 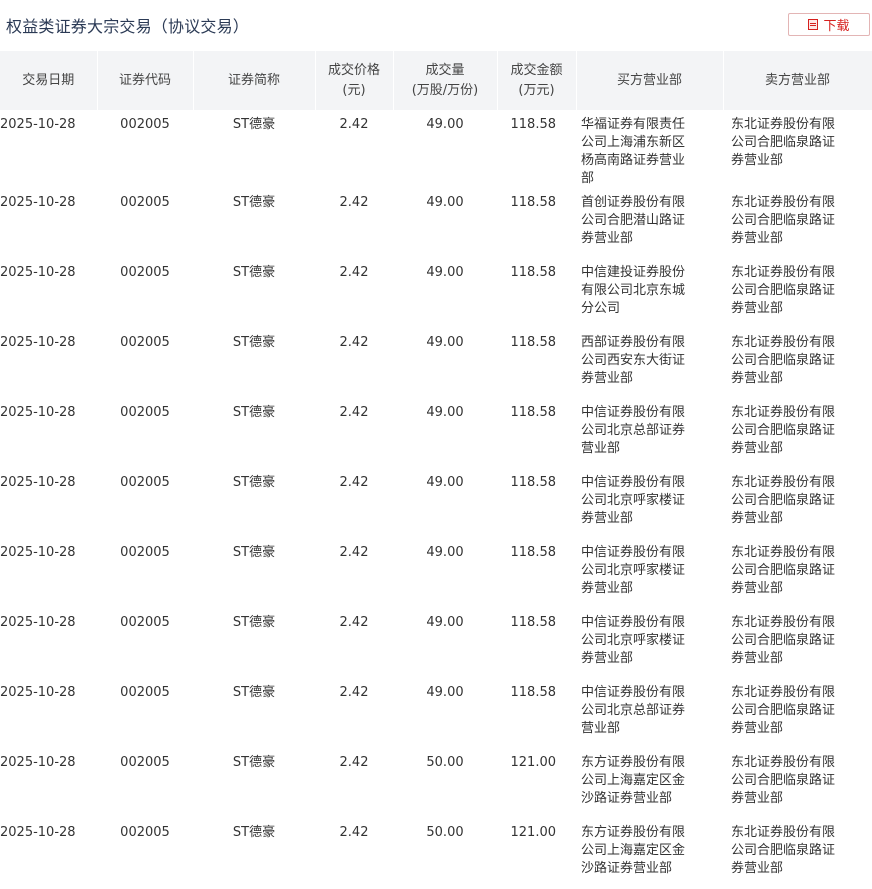 What do you see at coordinates (49, 80) in the screenshot?
I see `header-trade-date: 交易日期` at bounding box center [49, 80].